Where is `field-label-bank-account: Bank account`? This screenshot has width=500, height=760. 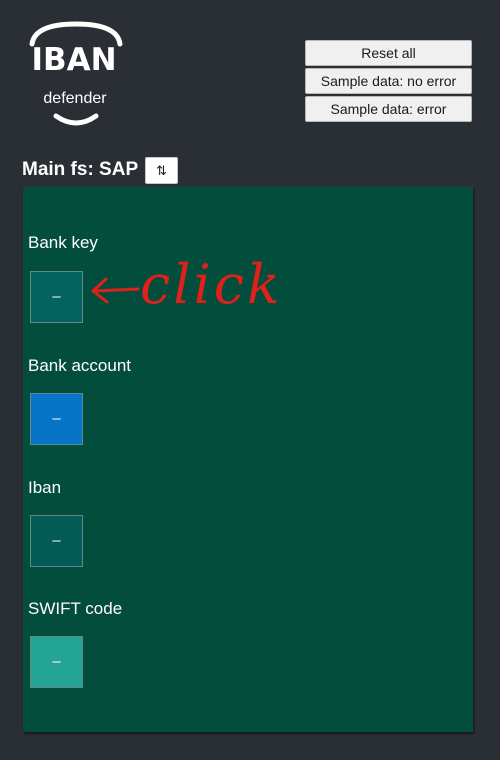 field-label-bank-account: Bank account is located at coordinates (80, 365).